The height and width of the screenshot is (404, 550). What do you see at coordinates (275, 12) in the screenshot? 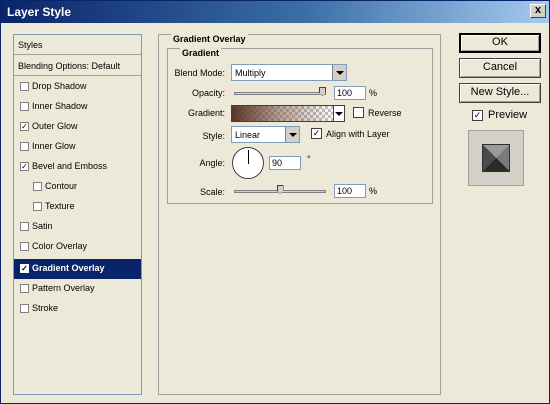
I see `title-bar: Layer Style x` at bounding box center [275, 12].